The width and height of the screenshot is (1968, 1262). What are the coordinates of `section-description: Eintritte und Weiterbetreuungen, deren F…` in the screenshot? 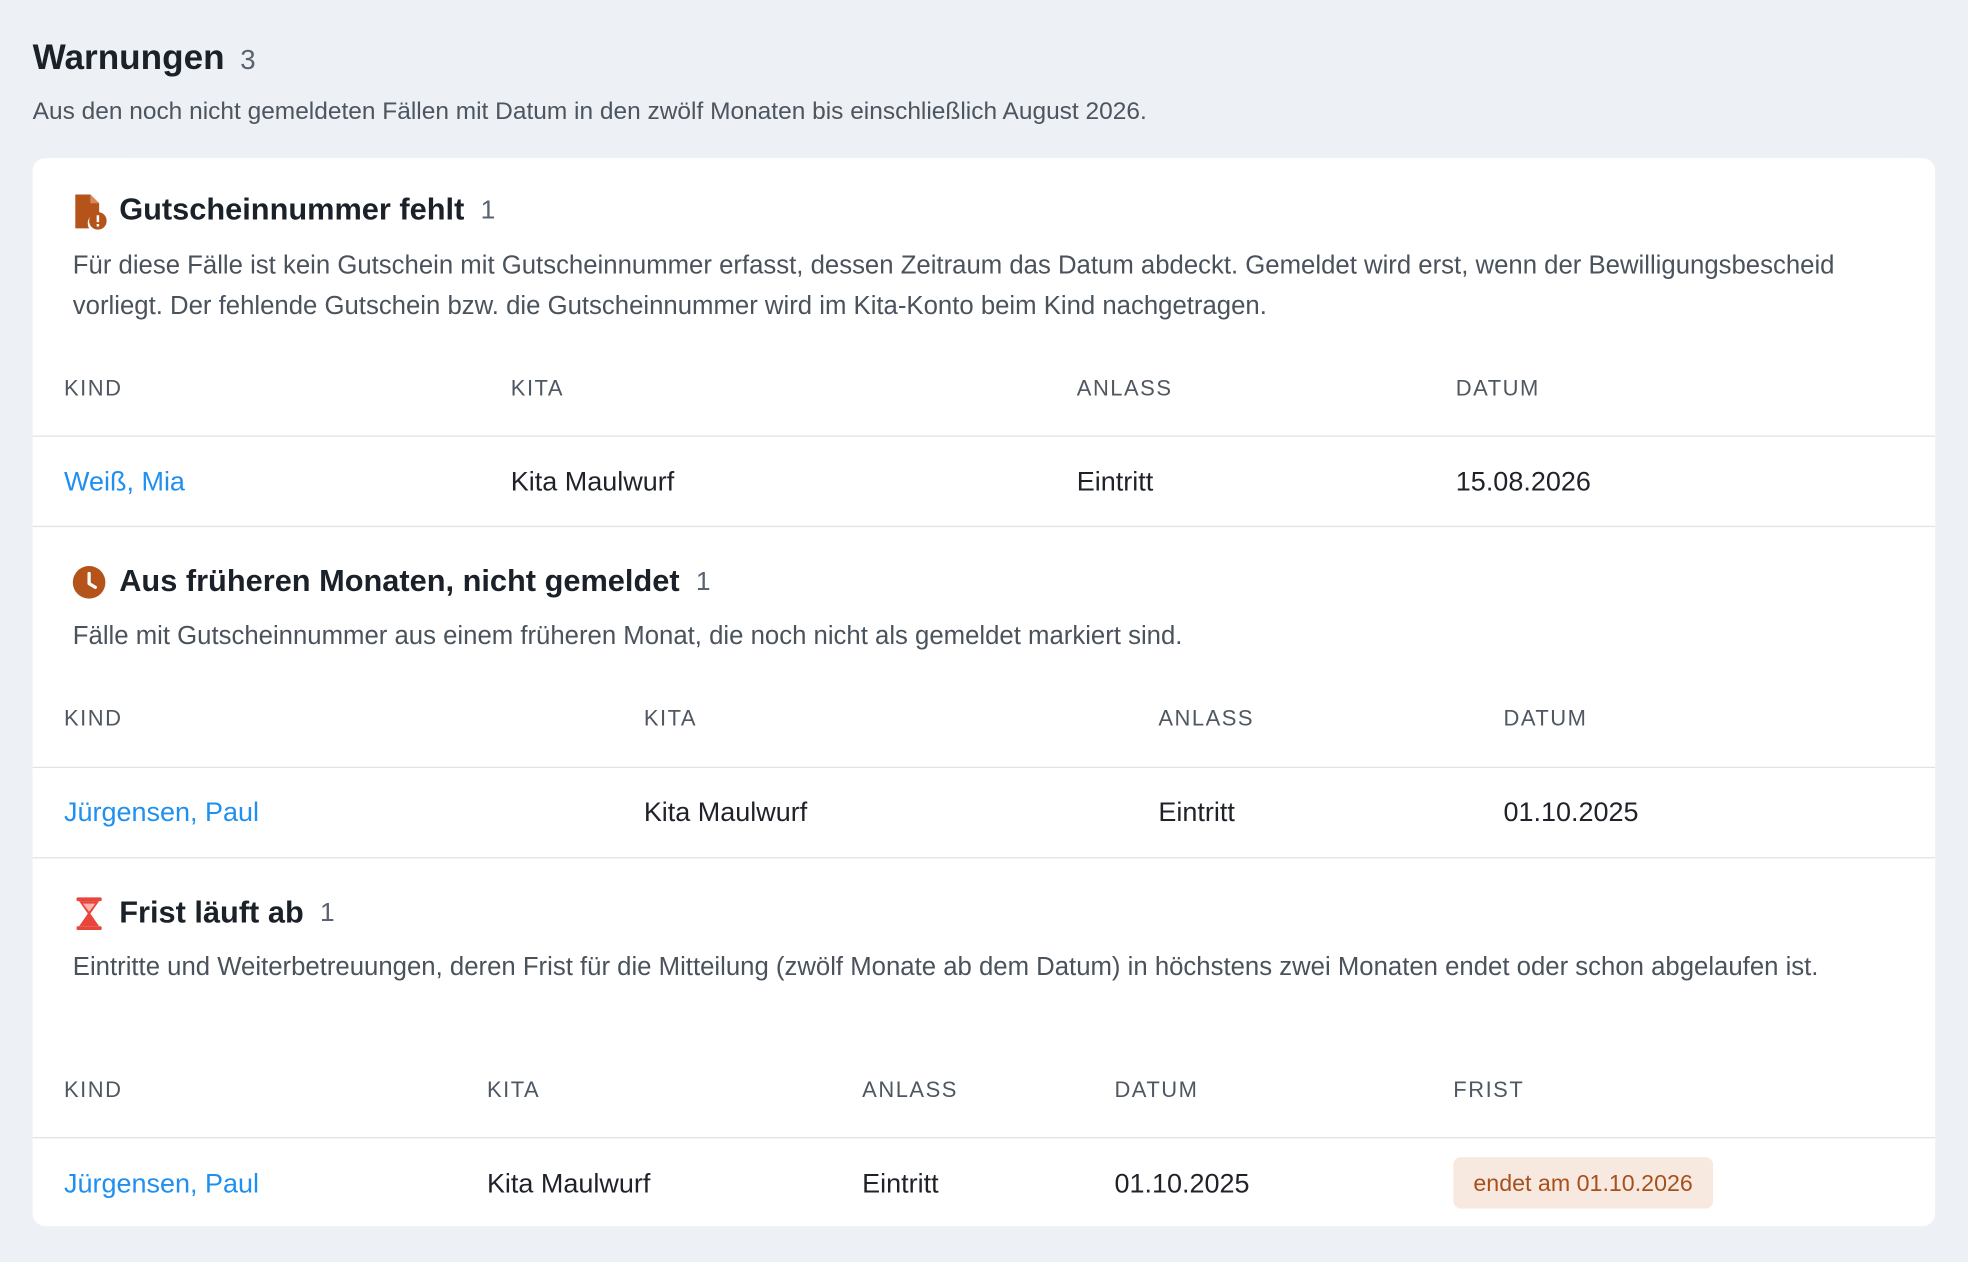 It's located at (945, 967).